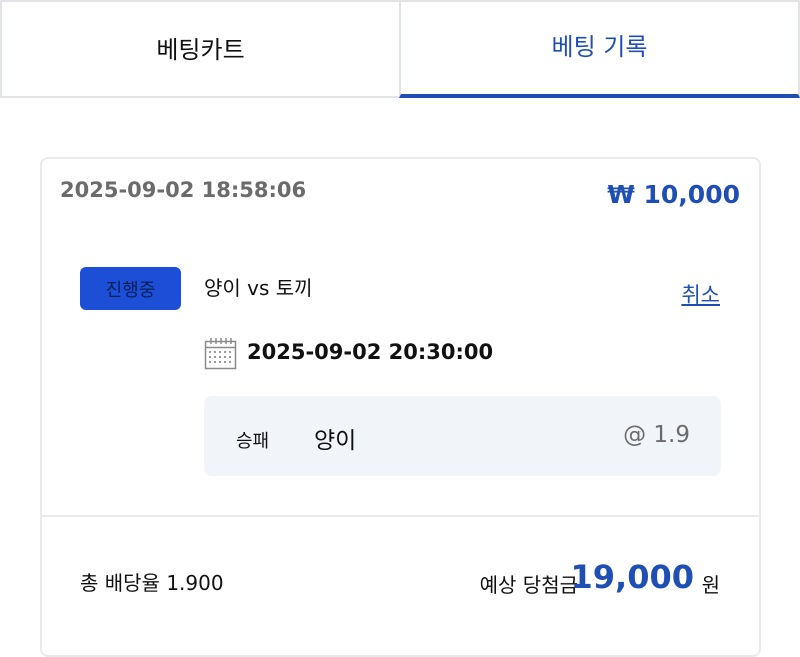  Describe the element at coordinates (632, 577) in the screenshot. I see `expected-winnings-amount: 19,000` at that location.